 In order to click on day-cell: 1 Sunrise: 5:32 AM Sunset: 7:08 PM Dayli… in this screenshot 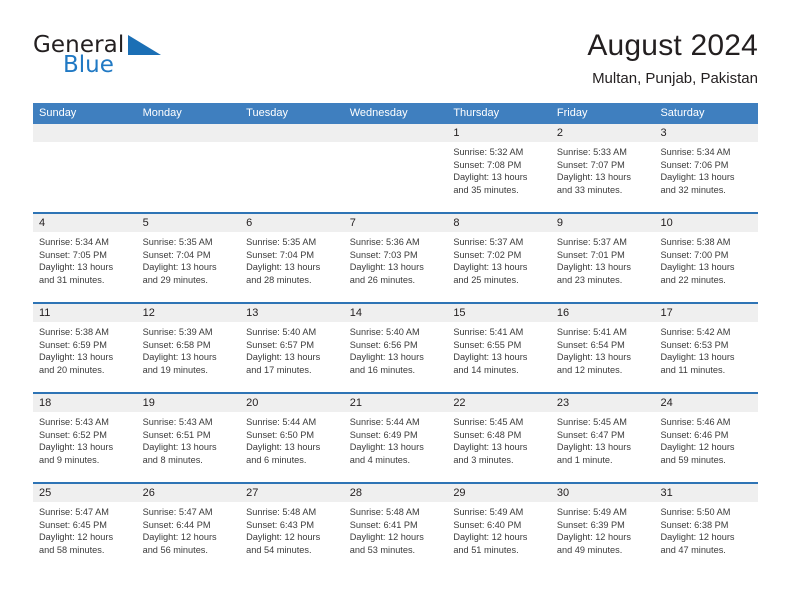, I will do `click(499, 168)`.